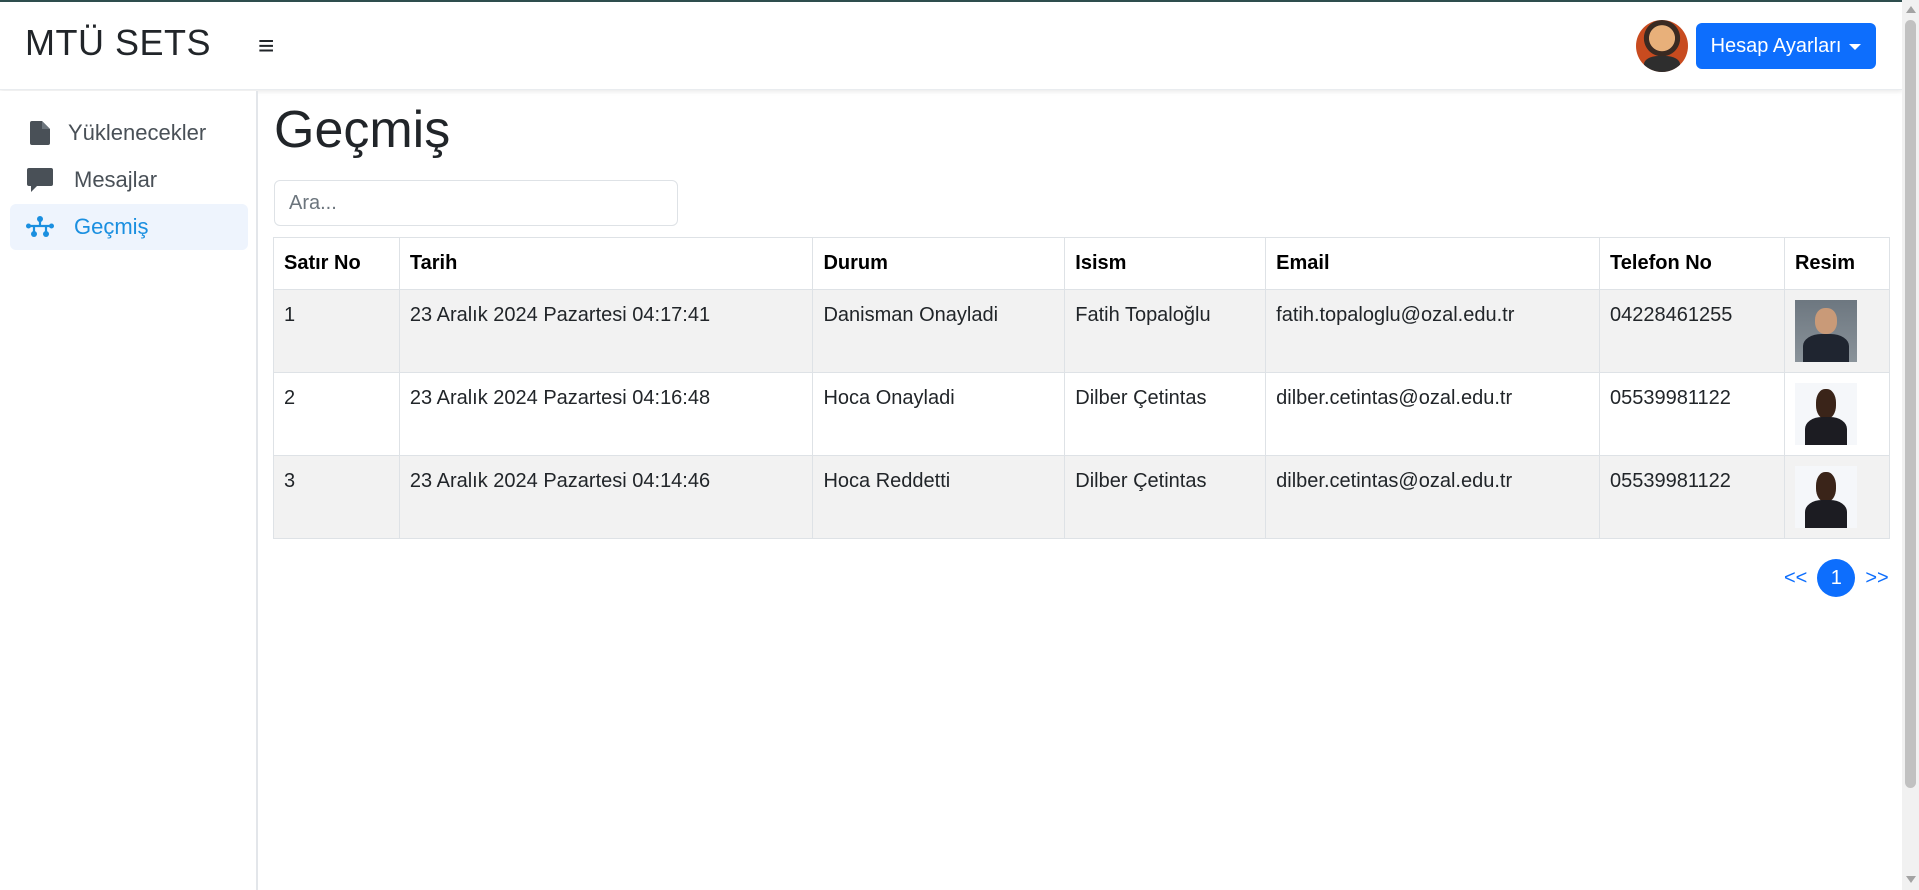 This screenshot has height=890, width=1919. What do you see at coordinates (1837, 263) in the screenshot?
I see `column-header: Resim` at bounding box center [1837, 263].